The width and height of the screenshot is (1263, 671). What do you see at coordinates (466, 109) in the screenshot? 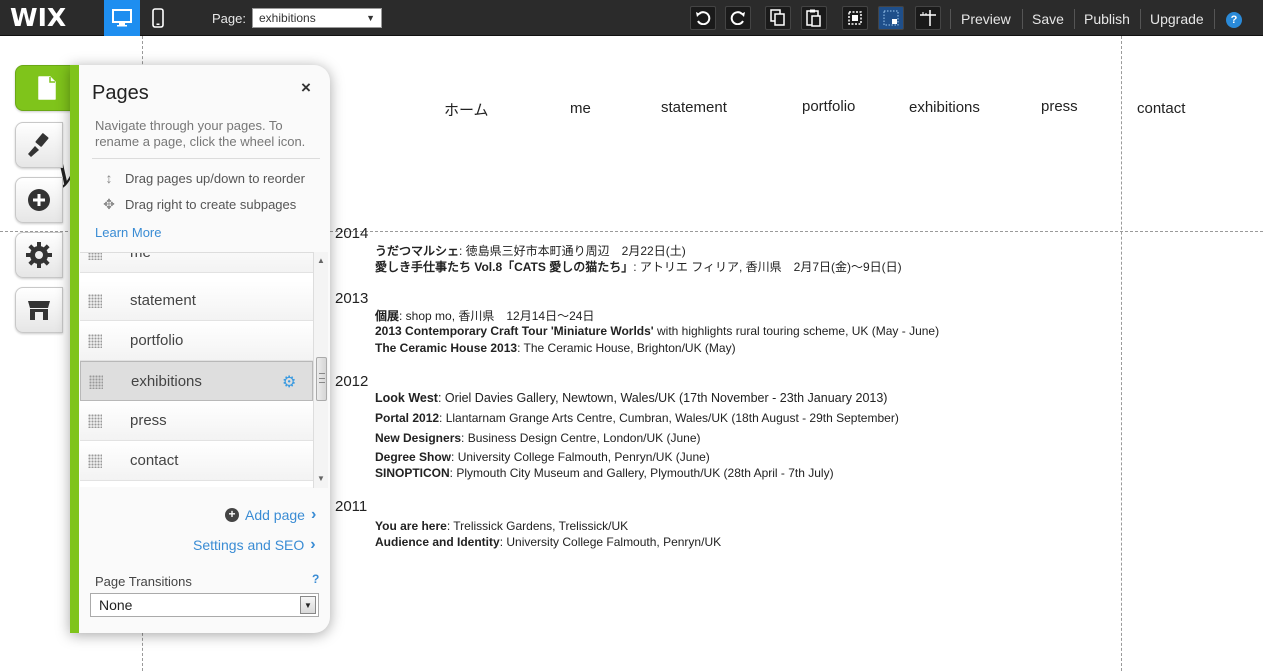
I see `site-nav-home: ホーム` at bounding box center [466, 109].